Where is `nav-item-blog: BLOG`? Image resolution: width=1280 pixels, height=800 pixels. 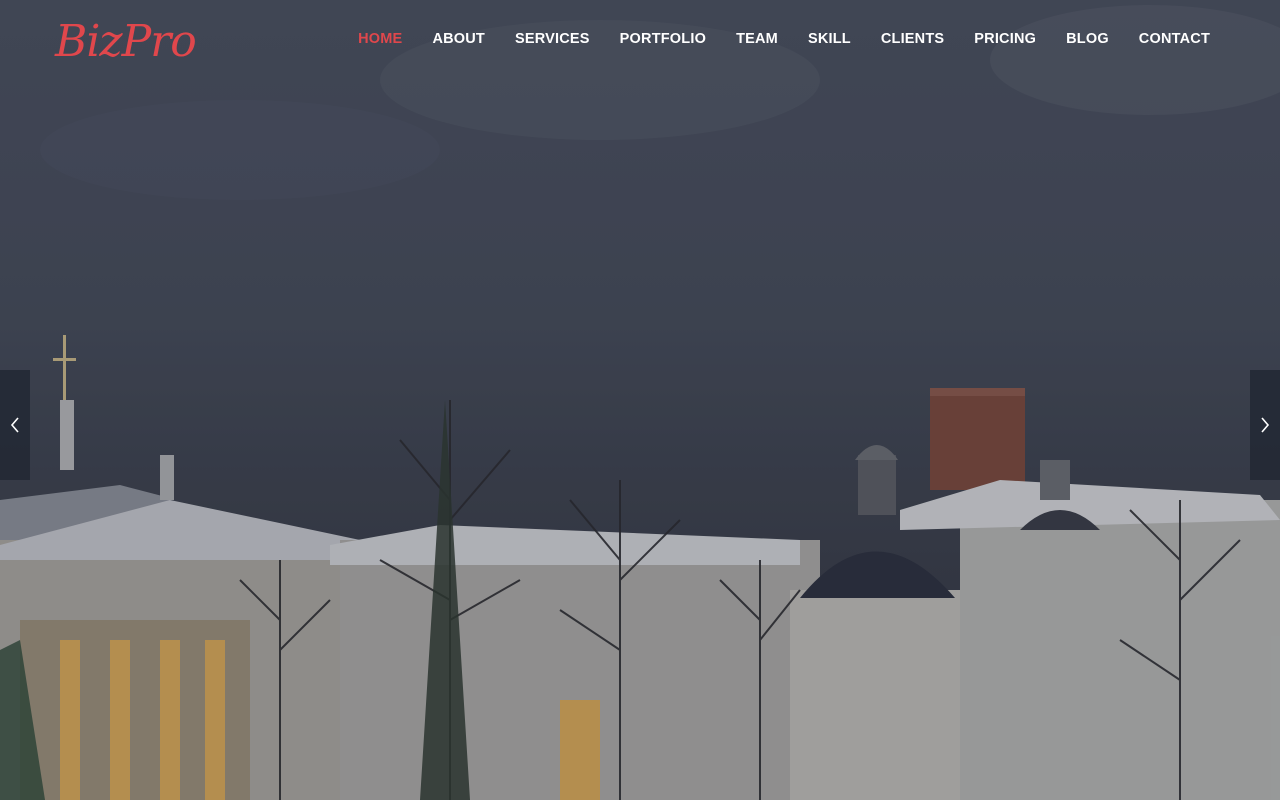
nav-item-blog: BLOG is located at coordinates (1087, 39).